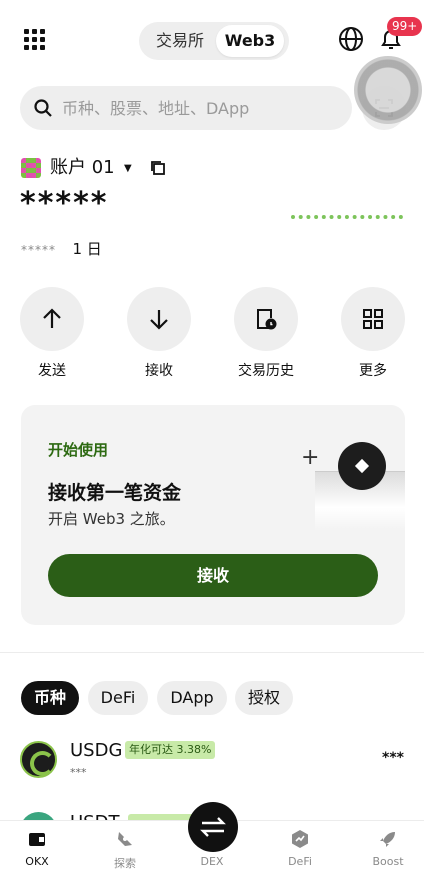 The height and width of the screenshot is (879, 424). Describe the element at coordinates (118, 698) in the screenshot. I see `tab-defi: DeFi` at that location.